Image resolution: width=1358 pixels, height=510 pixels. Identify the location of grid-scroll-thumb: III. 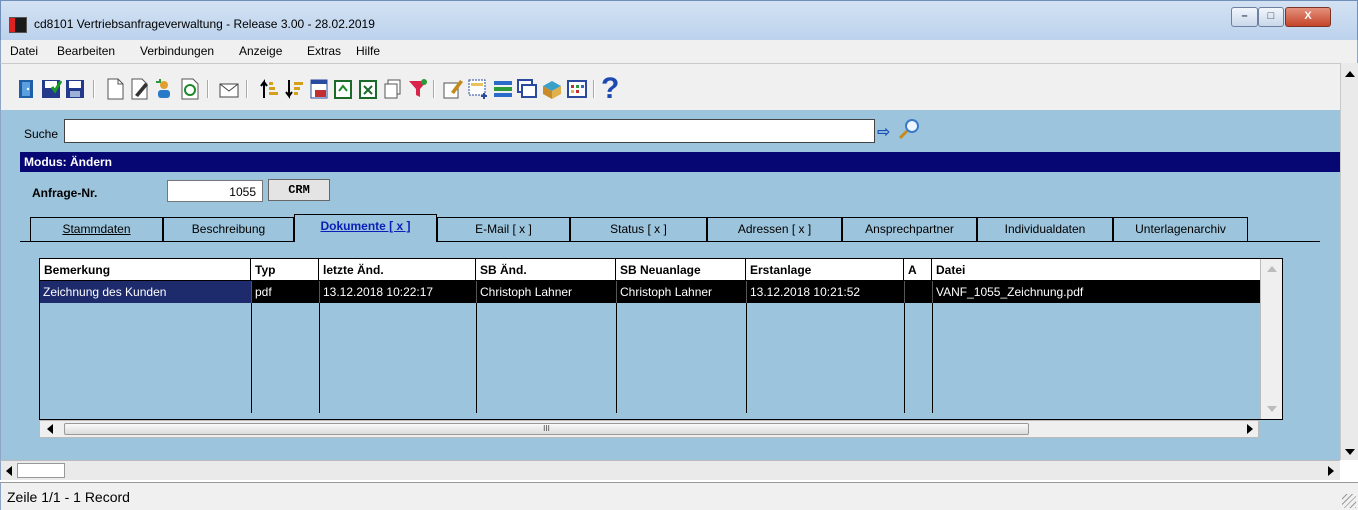
(546, 429).